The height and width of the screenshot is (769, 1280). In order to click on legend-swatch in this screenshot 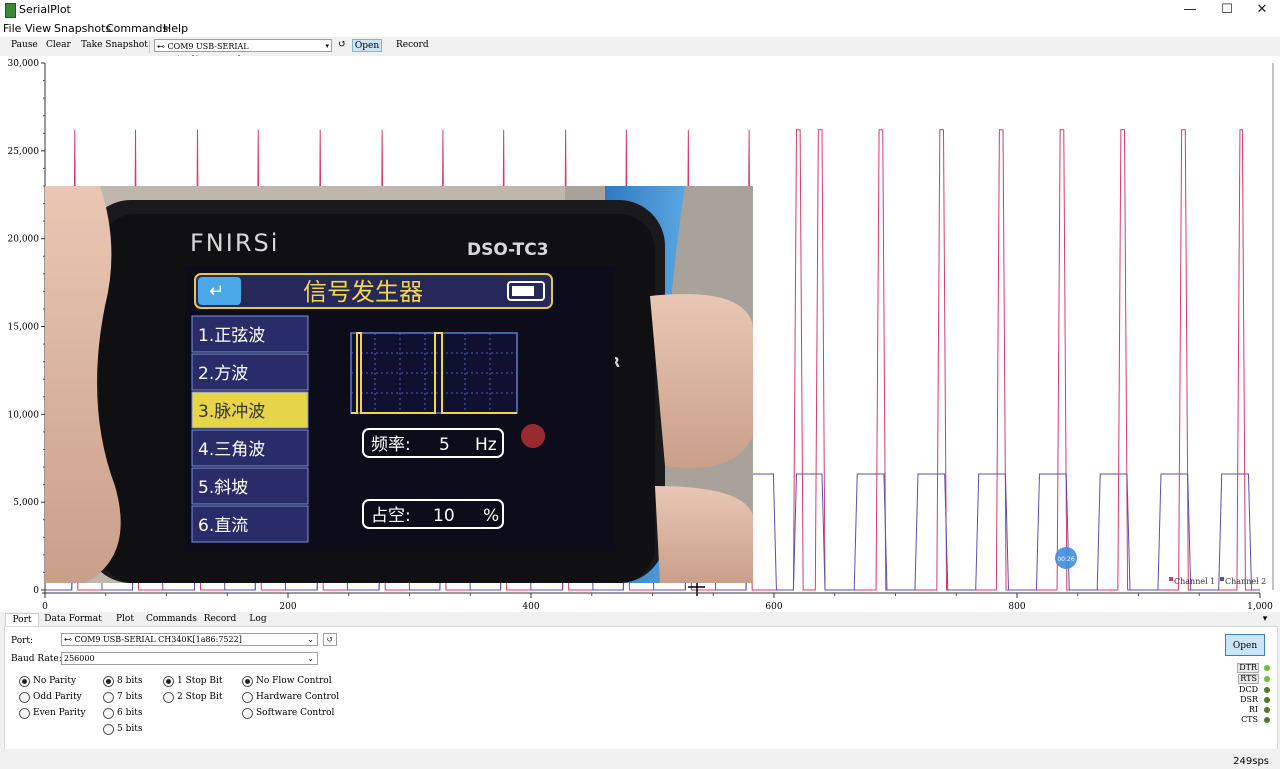, I will do `click(1222, 579)`.